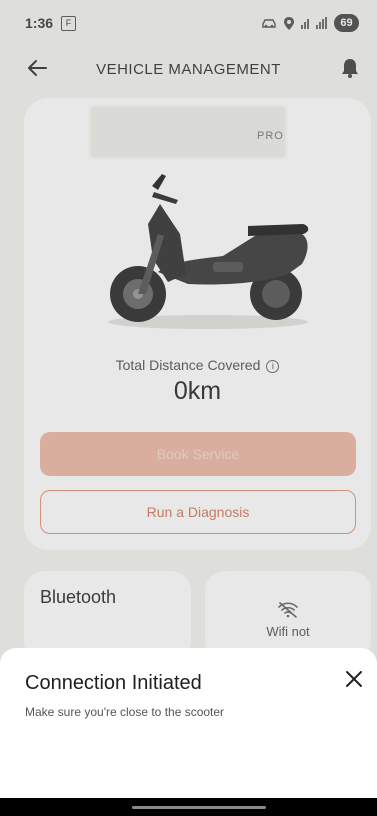 The height and width of the screenshot is (816, 377). I want to click on page-title: VEHICLE MANAGEMENT, so click(188, 69).